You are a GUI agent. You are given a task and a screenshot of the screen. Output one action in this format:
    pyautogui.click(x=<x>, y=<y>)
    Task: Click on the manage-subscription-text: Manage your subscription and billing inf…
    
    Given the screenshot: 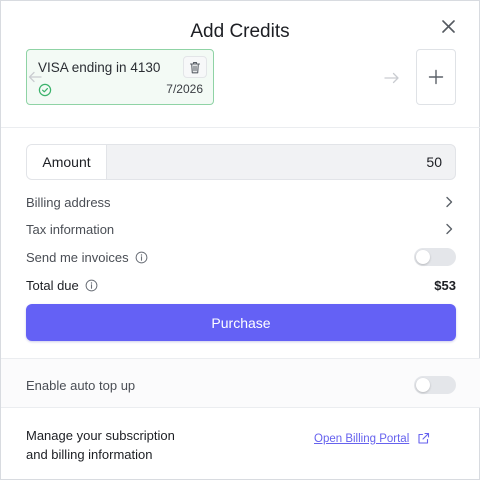 What is the action you would take?
    pyautogui.click(x=100, y=445)
    